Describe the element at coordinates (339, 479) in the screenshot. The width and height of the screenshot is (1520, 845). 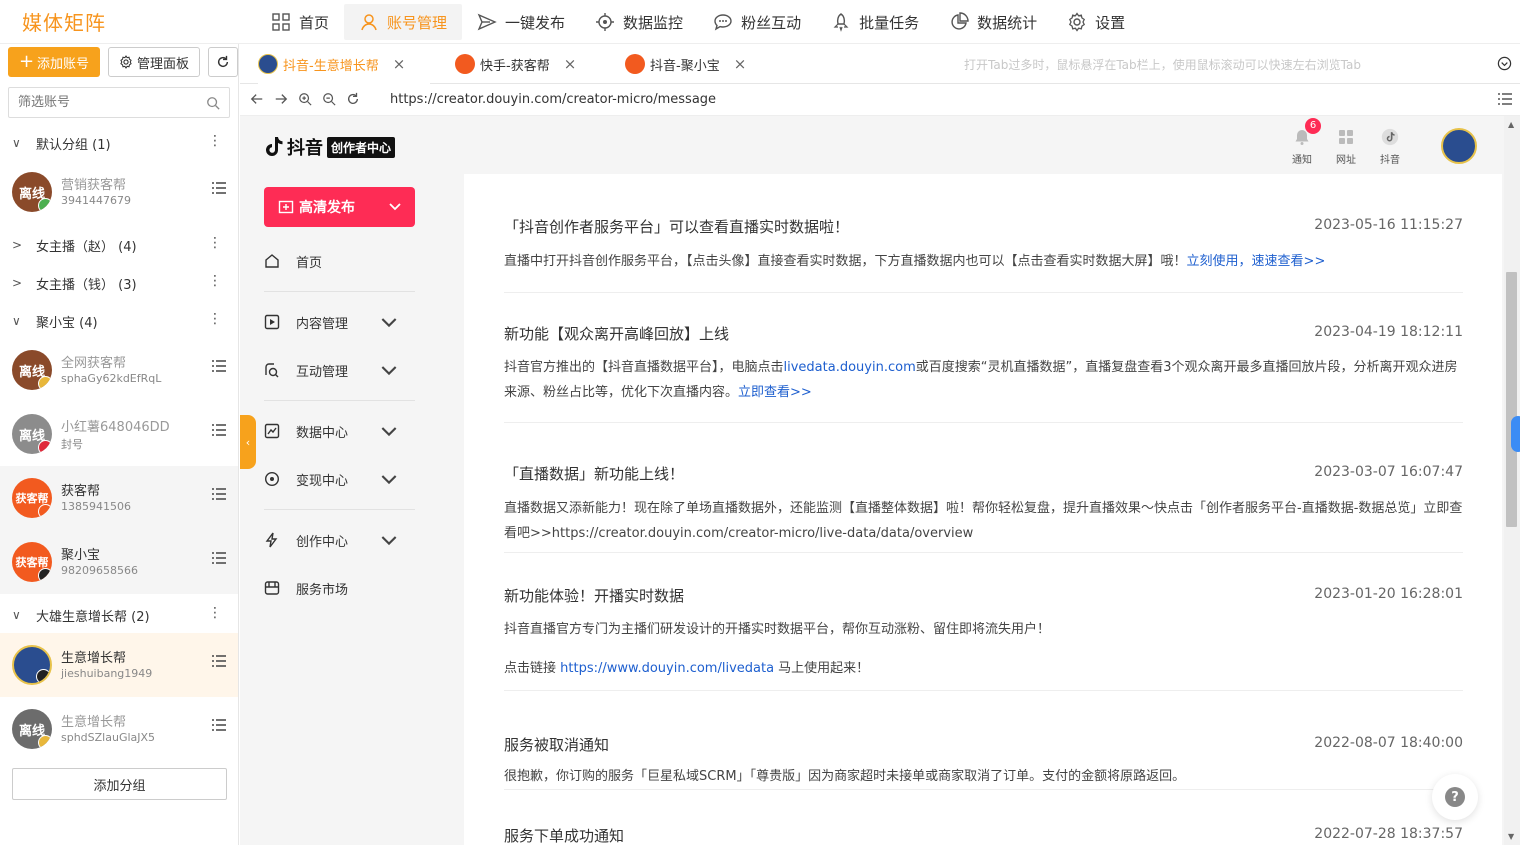
I see `side-item-monetize: 变现中心` at that location.